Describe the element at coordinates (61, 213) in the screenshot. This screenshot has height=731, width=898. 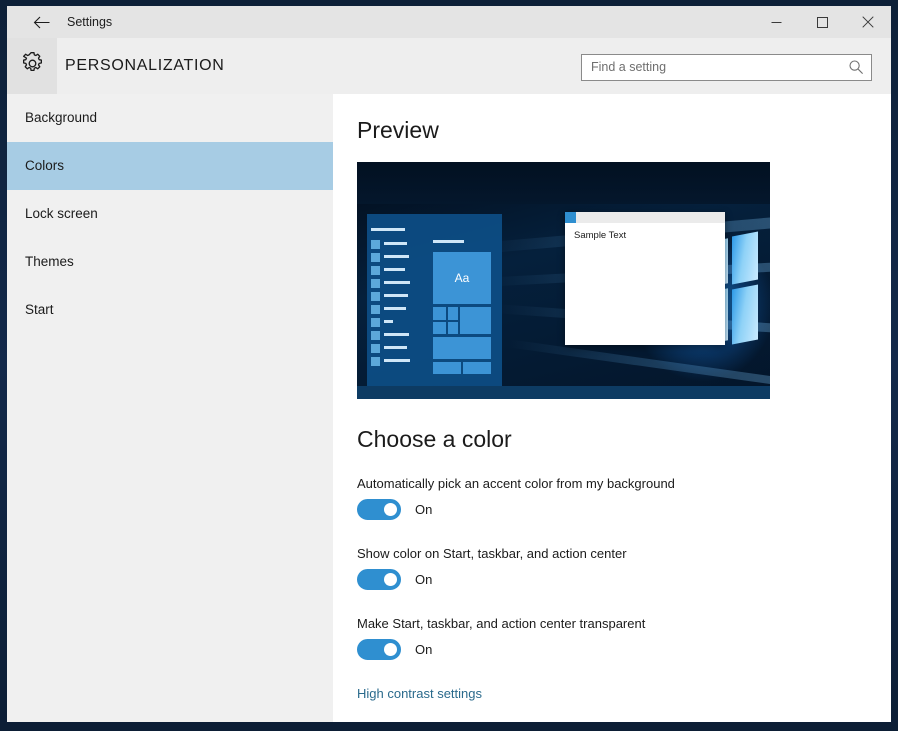
I see `sidebar-item-label: Lock screen` at that location.